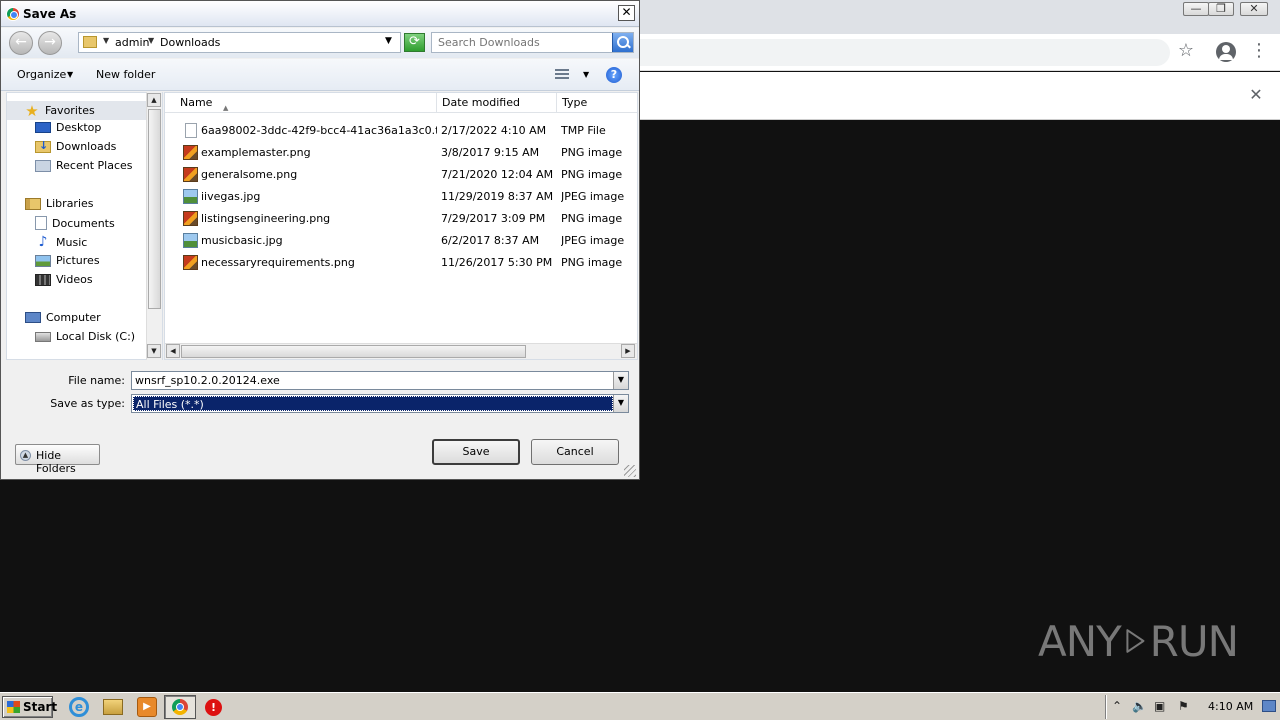 Image resolution: width=1280 pixels, height=720 pixels. What do you see at coordinates (113, 707) in the screenshot?
I see `file-explorer-icon` at bounding box center [113, 707].